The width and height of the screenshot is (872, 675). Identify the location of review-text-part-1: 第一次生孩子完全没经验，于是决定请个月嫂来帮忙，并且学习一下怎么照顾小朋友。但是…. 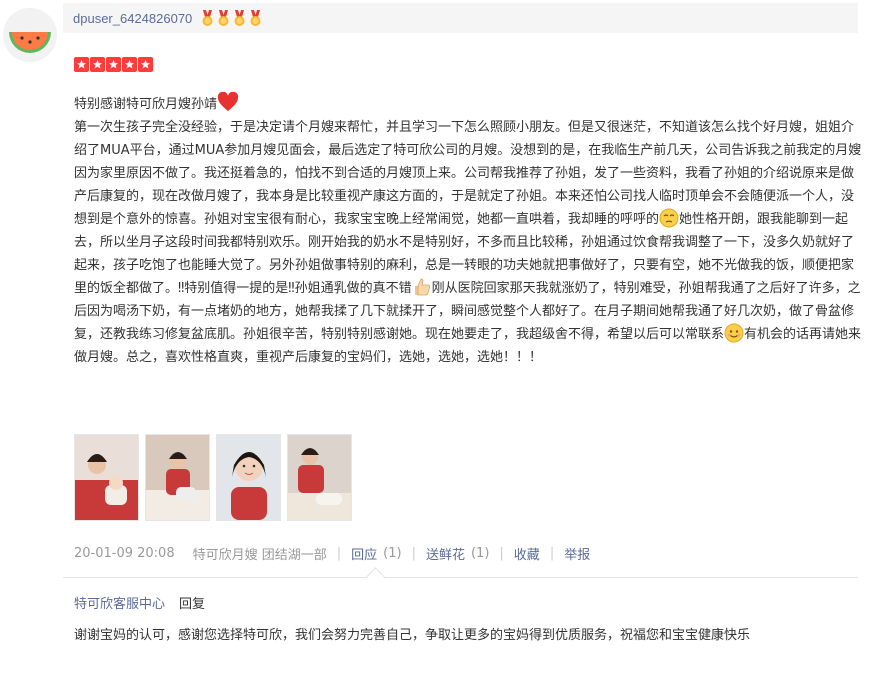
(468, 173).